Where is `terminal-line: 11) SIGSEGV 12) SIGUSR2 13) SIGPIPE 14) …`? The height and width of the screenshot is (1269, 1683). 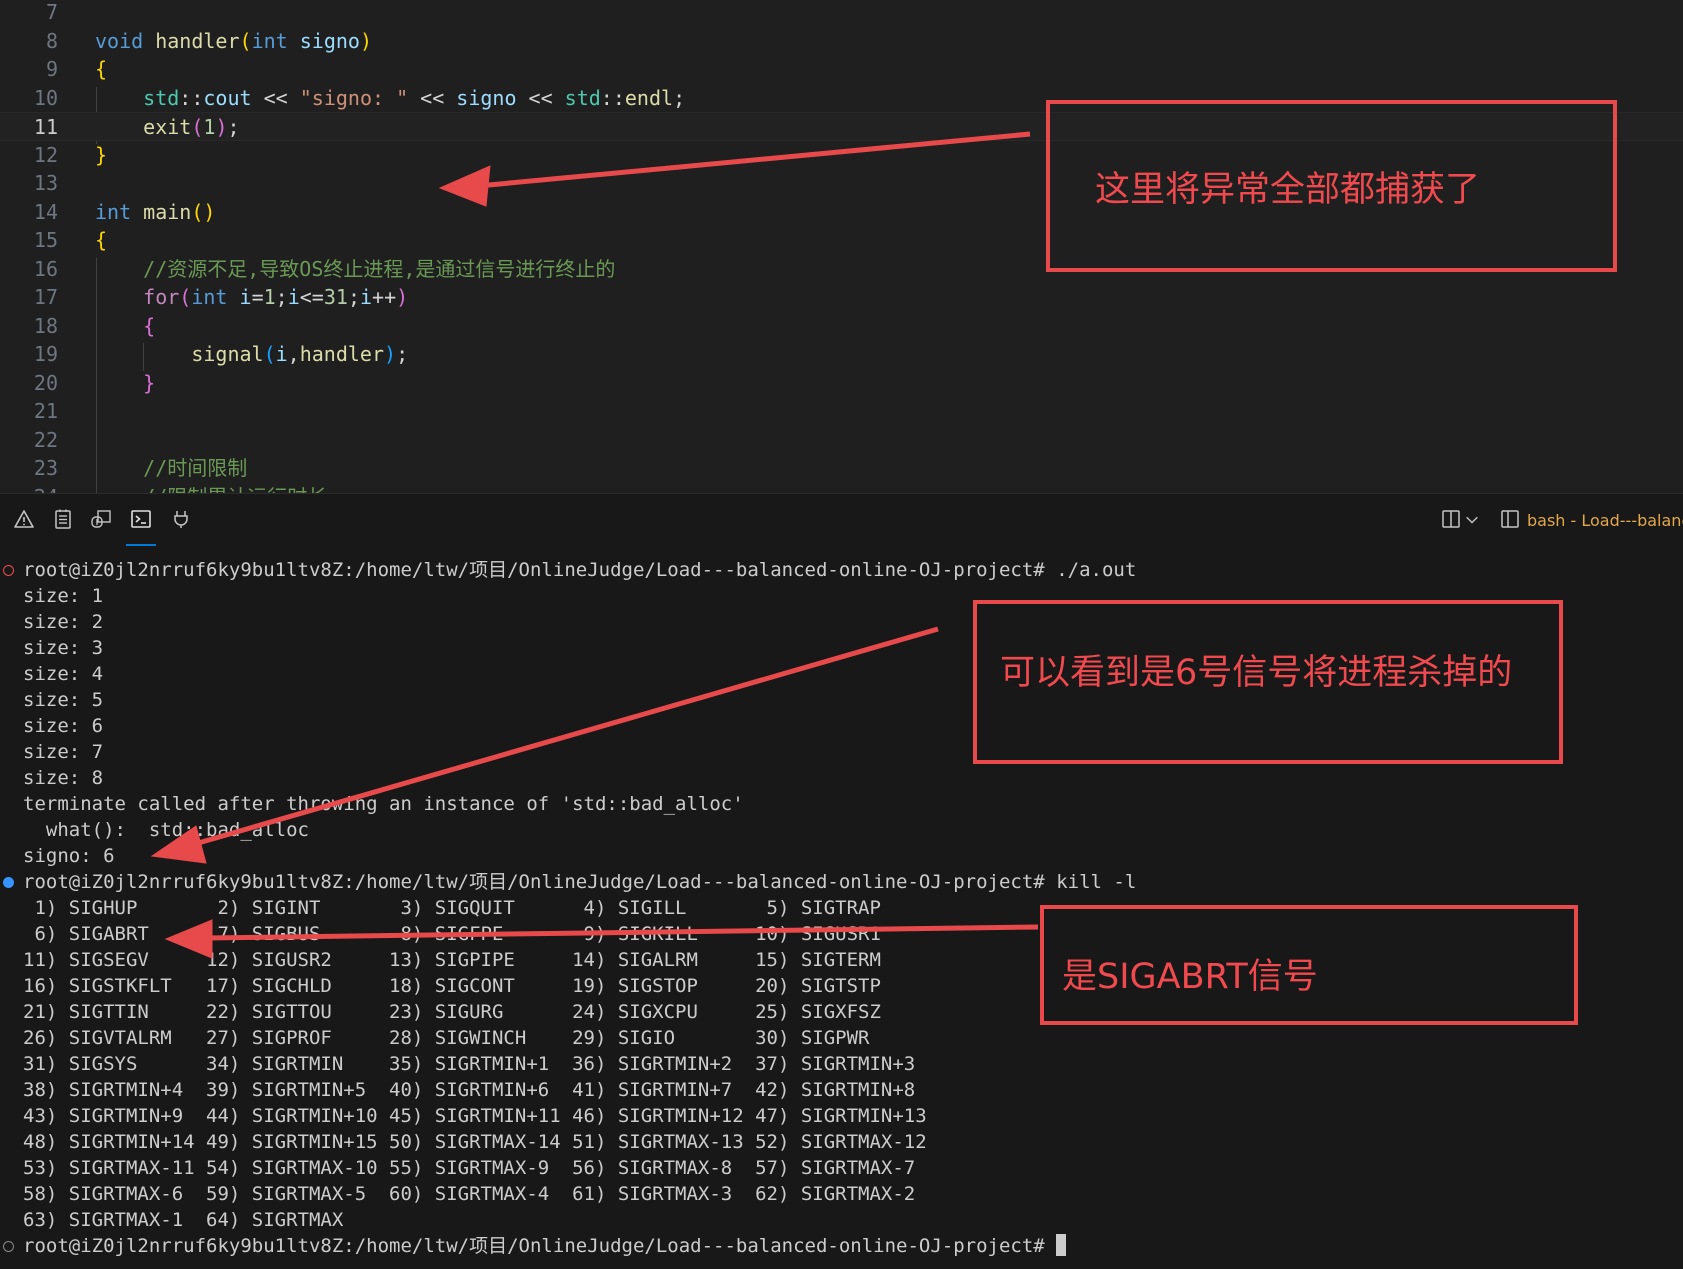 terminal-line: 11) SIGSEGV 12) SIGUSR2 13) SIGPIPE 14) … is located at coordinates (452, 960).